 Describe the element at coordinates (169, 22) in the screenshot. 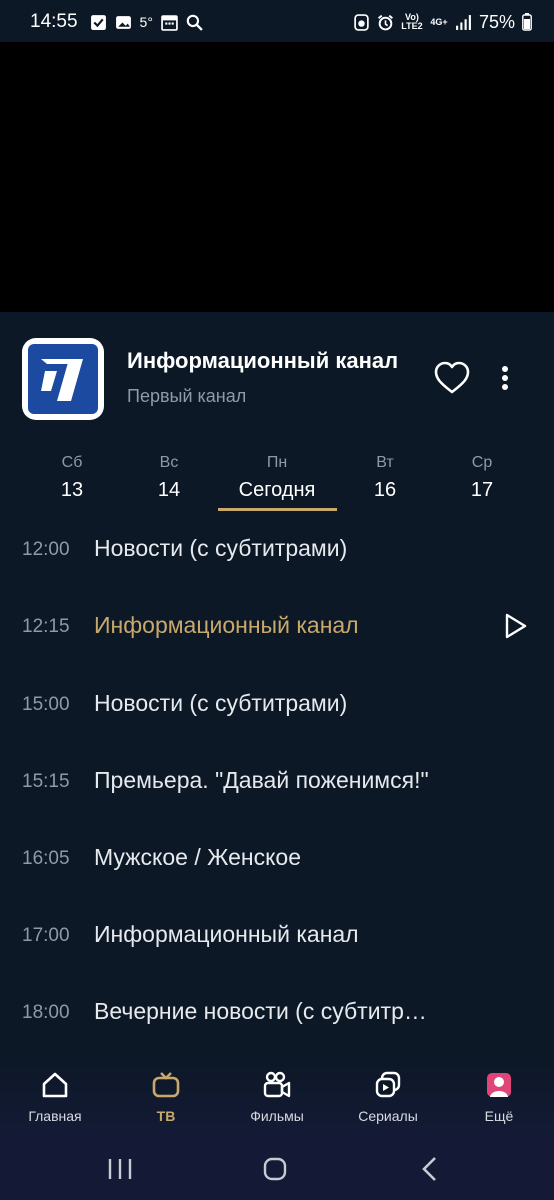

I see `calendar-icon` at that location.